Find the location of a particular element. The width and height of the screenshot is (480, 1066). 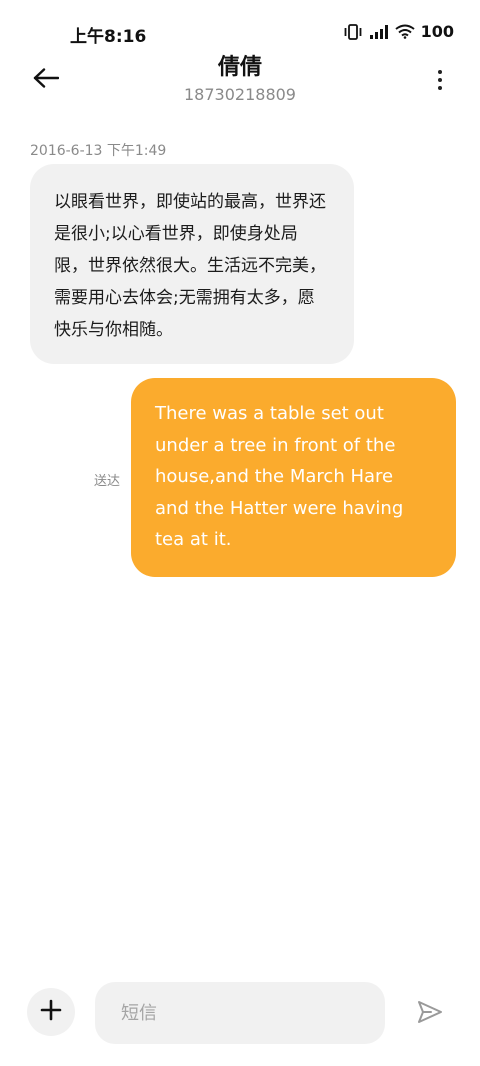

wifi-icon is located at coordinates (404, 31).